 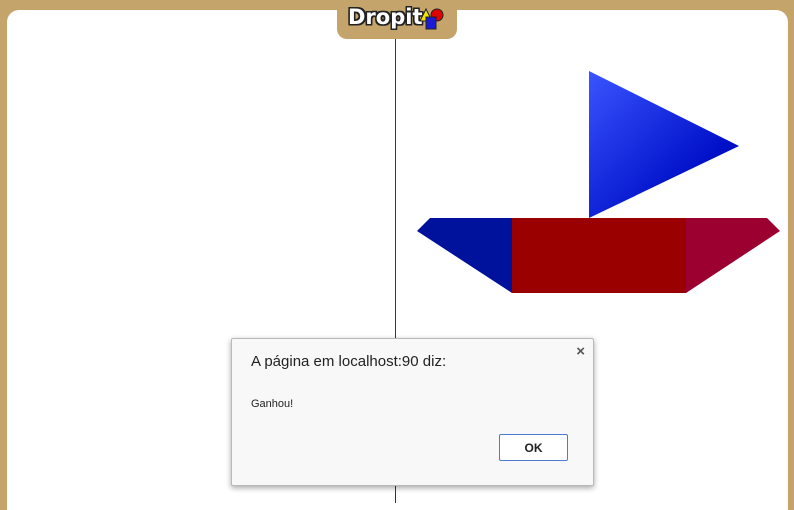 What do you see at coordinates (385, 17) in the screenshot?
I see `logo-text: Dropit` at bounding box center [385, 17].